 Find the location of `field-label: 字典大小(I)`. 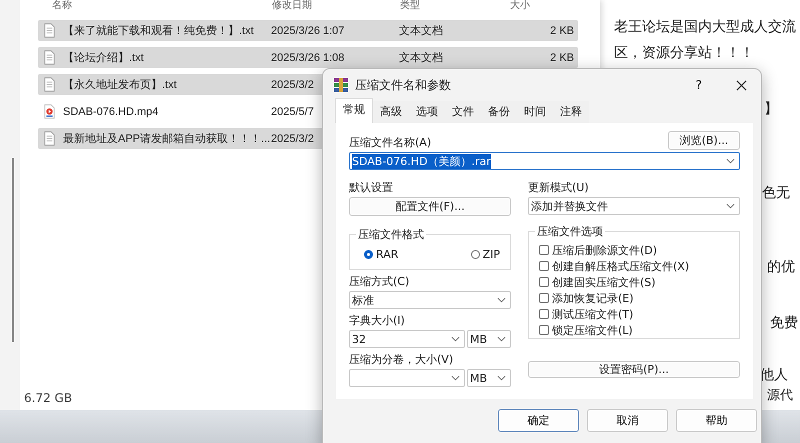

field-label: 字典大小(I) is located at coordinates (377, 320).